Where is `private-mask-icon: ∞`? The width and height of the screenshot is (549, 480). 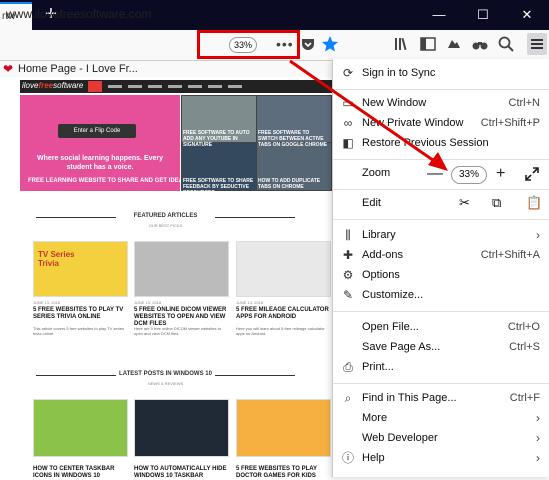 private-mask-icon: ∞ is located at coordinates (348, 123).